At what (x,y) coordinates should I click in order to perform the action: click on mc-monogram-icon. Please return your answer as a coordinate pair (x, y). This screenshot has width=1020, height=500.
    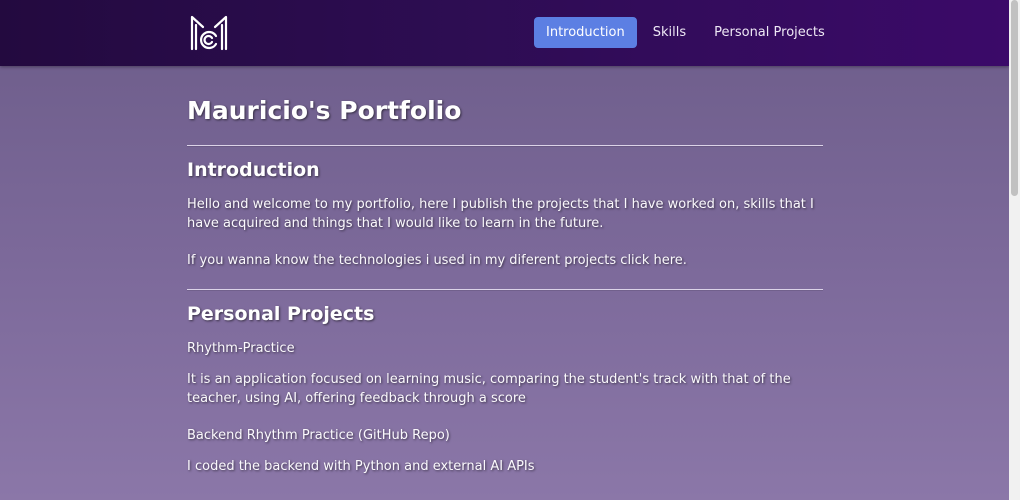
    Looking at the image, I should click on (209, 32).